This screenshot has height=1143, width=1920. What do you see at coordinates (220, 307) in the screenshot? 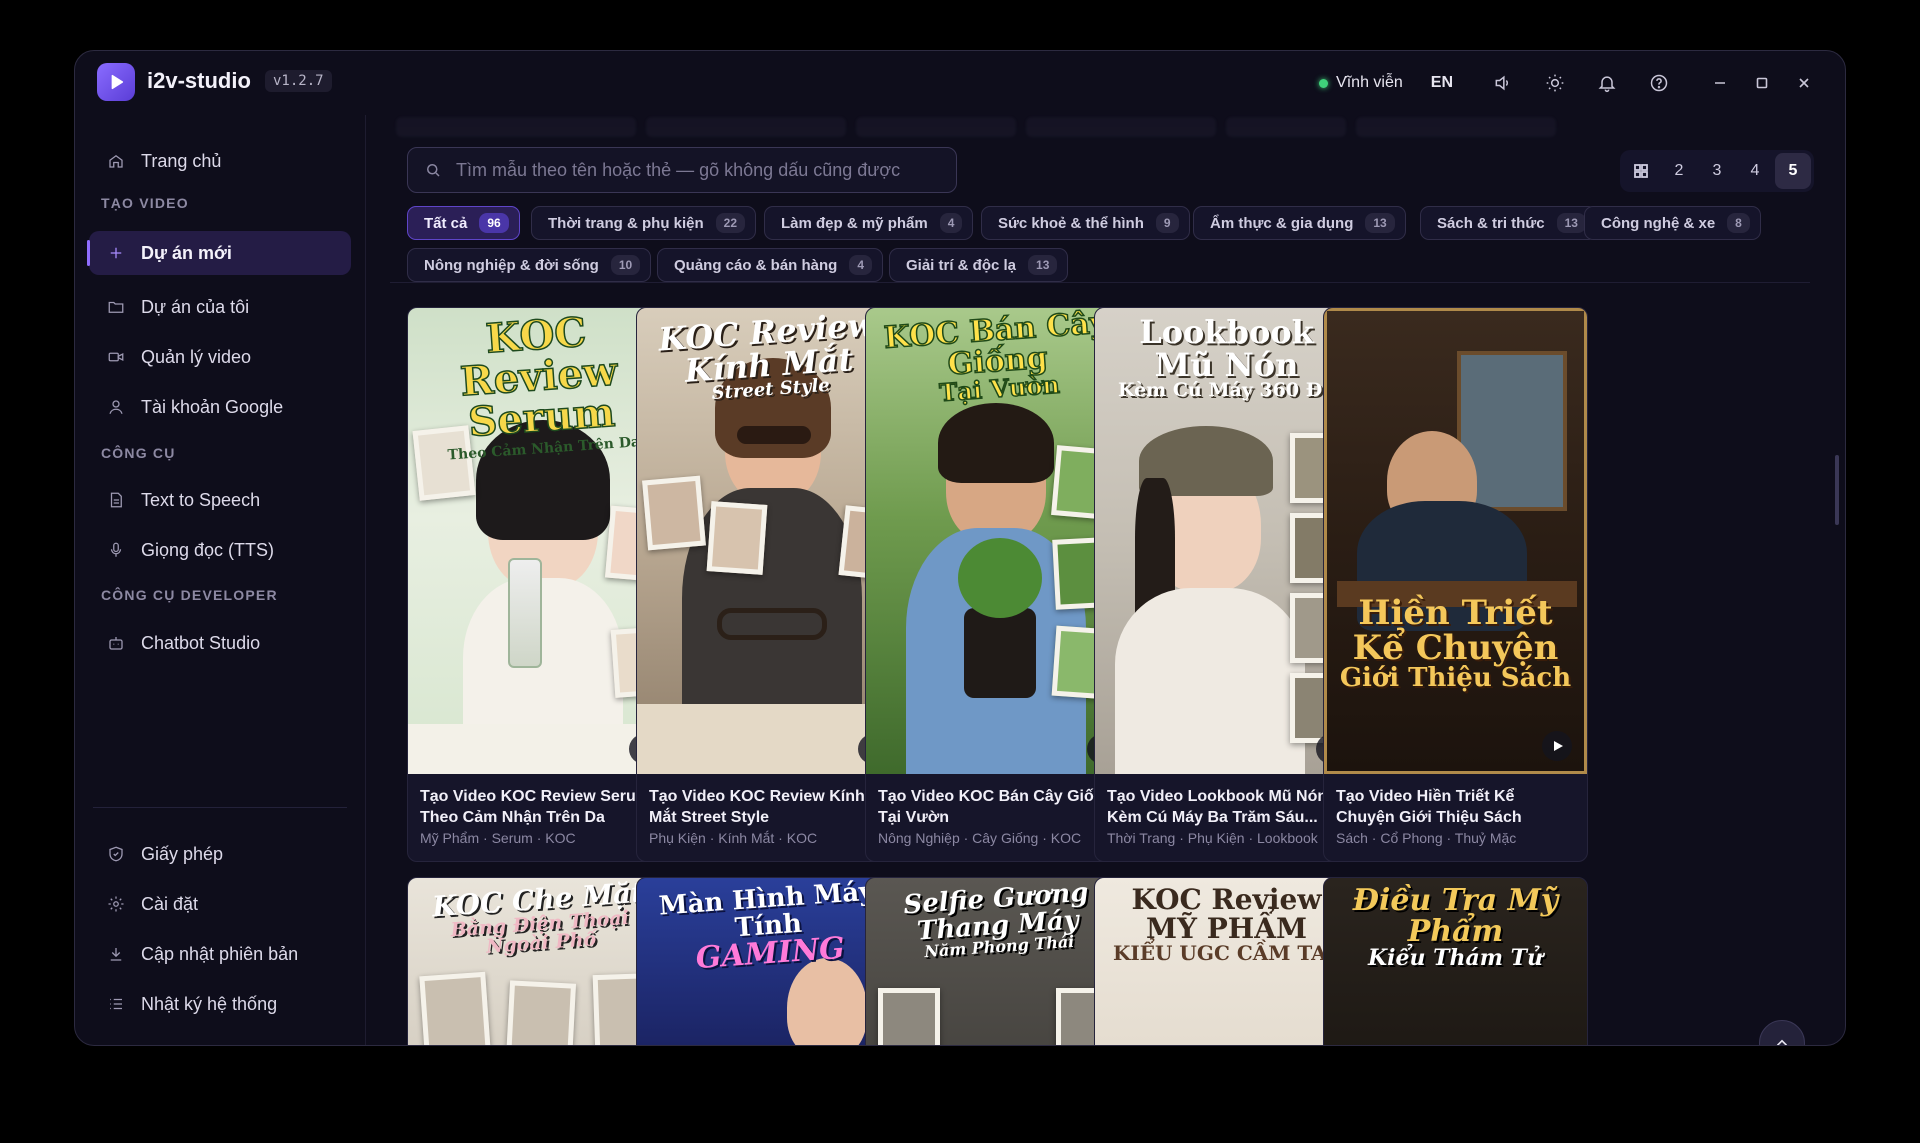
I see `sidebar-item-my-projects: Dự án của tôi` at bounding box center [220, 307].